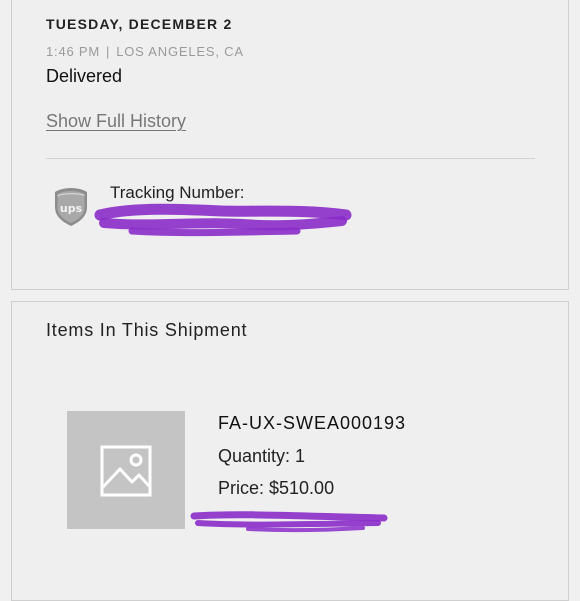 The height and width of the screenshot is (601, 580). I want to click on items-section-title: Items In This Shipment, so click(147, 330).